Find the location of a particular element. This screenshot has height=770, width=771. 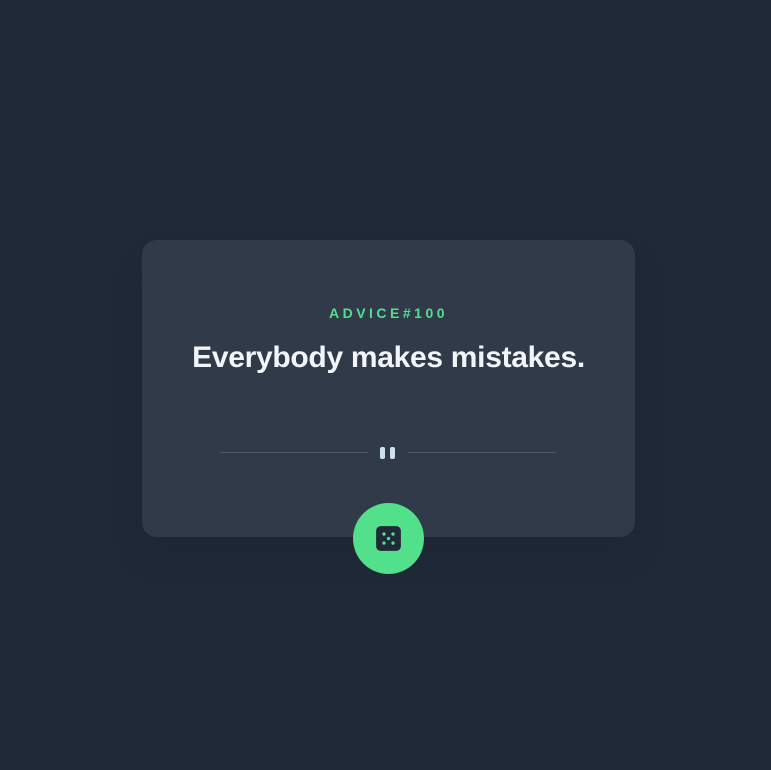

advice-number: 100 is located at coordinates (431, 313).